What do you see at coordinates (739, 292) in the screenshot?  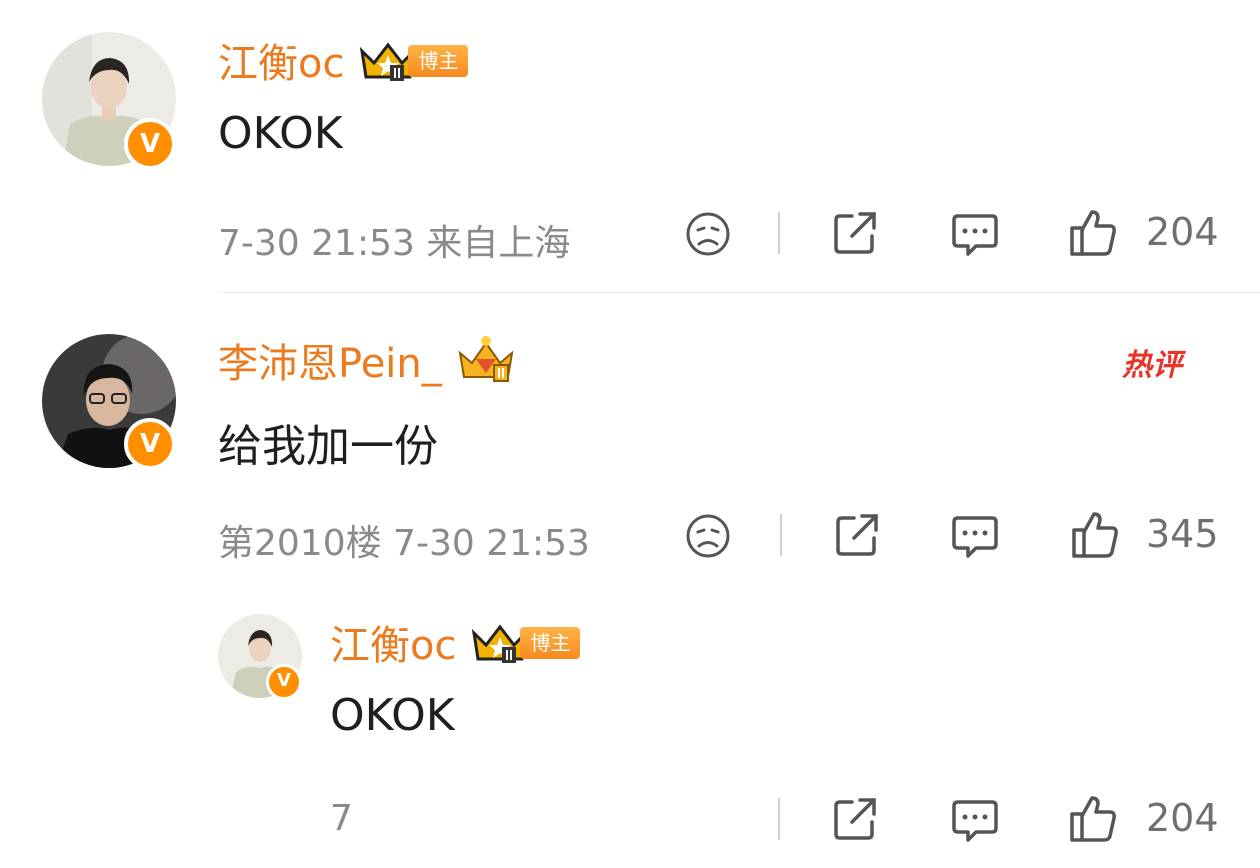 I see `divider` at bounding box center [739, 292].